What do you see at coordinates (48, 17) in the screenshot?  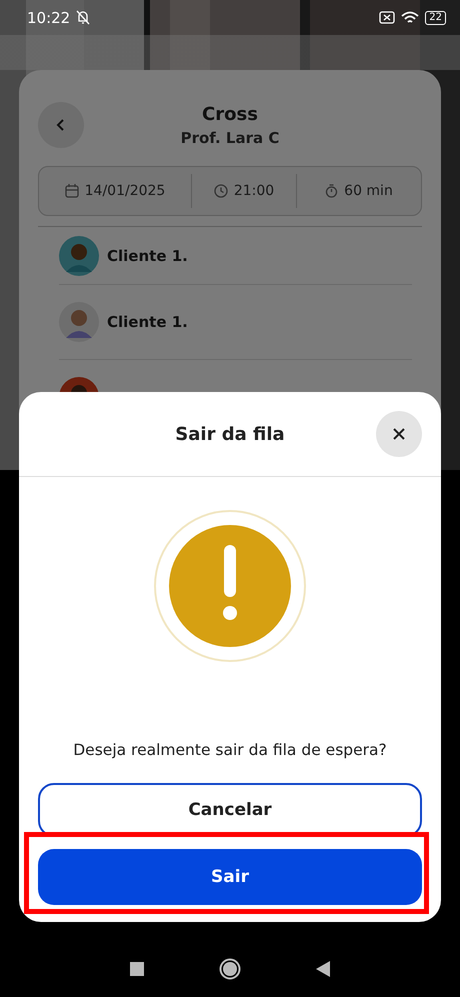 I see `clock-time: 10:22` at bounding box center [48, 17].